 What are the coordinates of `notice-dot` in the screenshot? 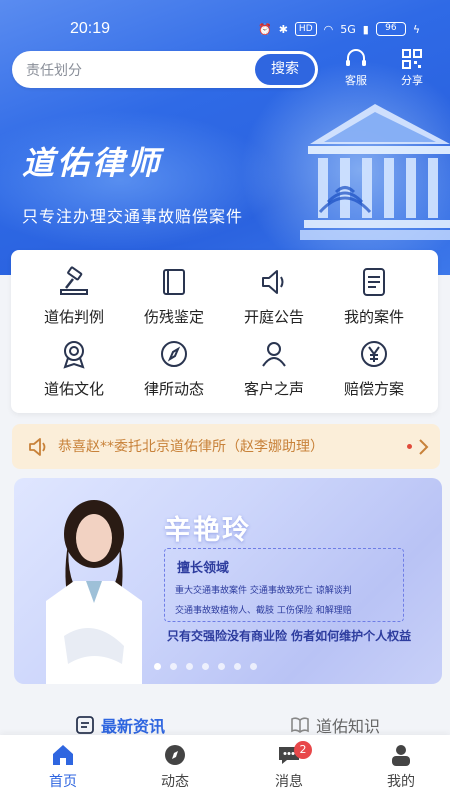 It's located at (409, 446).